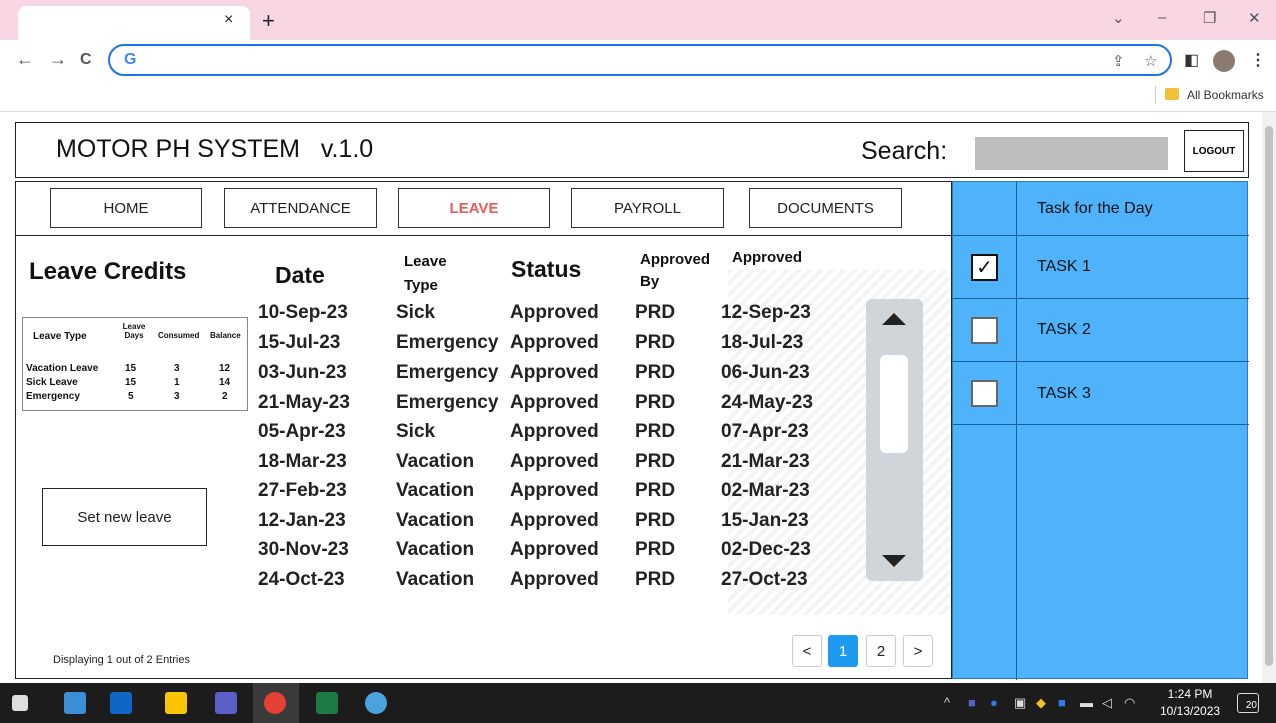 The width and height of the screenshot is (1276, 723). Describe the element at coordinates (1118, 61) in the screenshot. I see `share-icon: ⇪` at that location.